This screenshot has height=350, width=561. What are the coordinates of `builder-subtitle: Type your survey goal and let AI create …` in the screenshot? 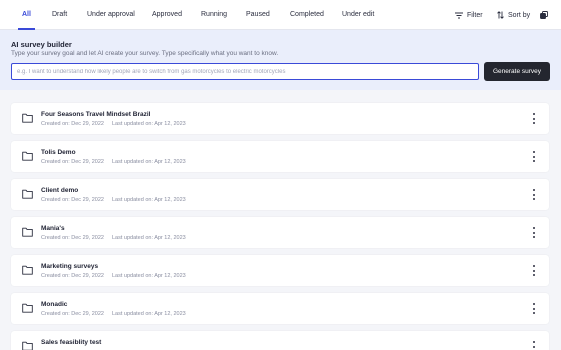 It's located at (145, 53).